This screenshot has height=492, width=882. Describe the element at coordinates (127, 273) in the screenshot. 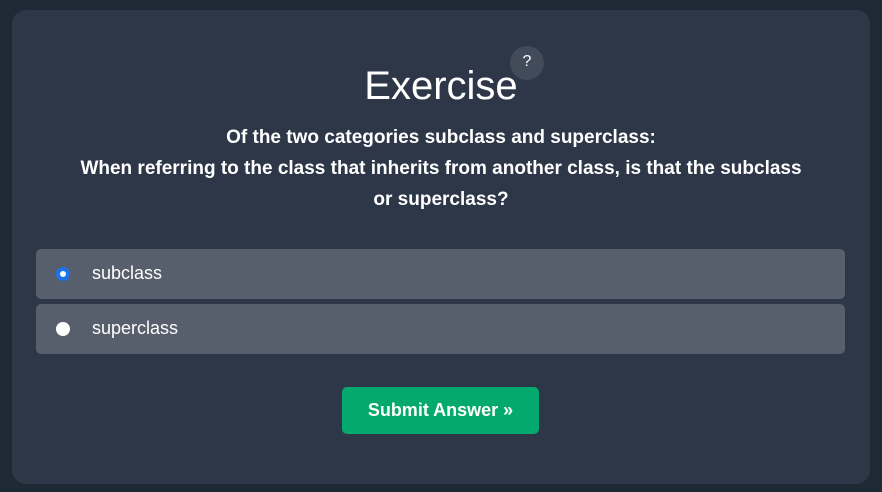

I see `option-label: subclass` at that location.